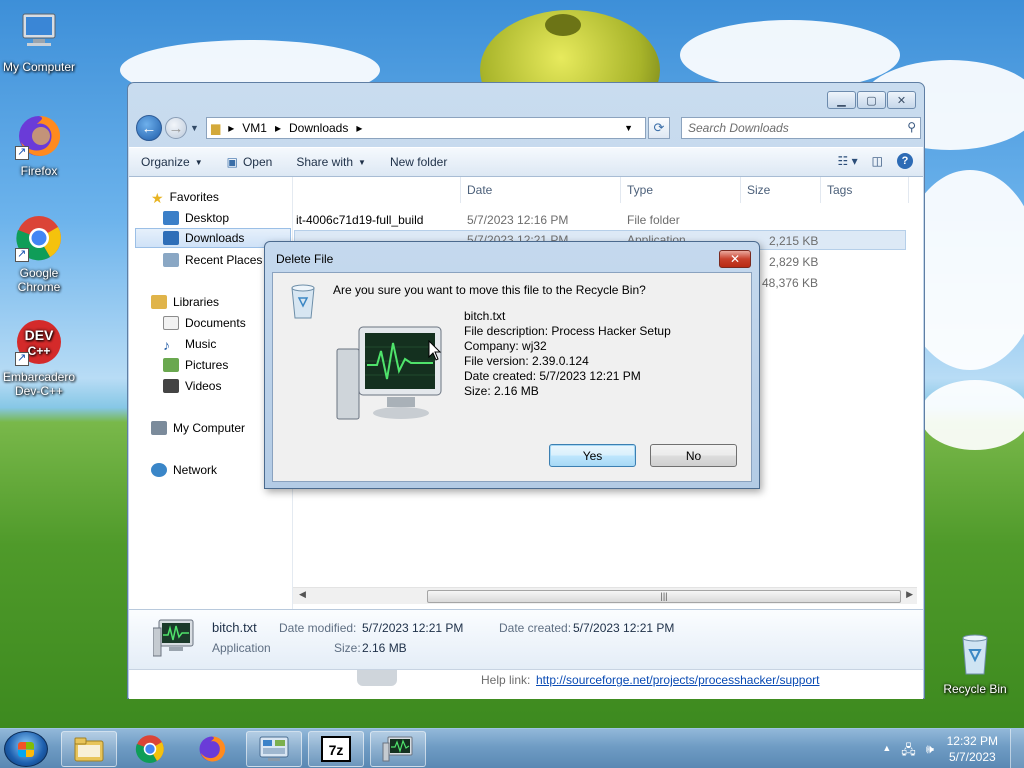  What do you see at coordinates (877, 161) in the screenshot?
I see `preview-pane-icon: ◫` at bounding box center [877, 161].